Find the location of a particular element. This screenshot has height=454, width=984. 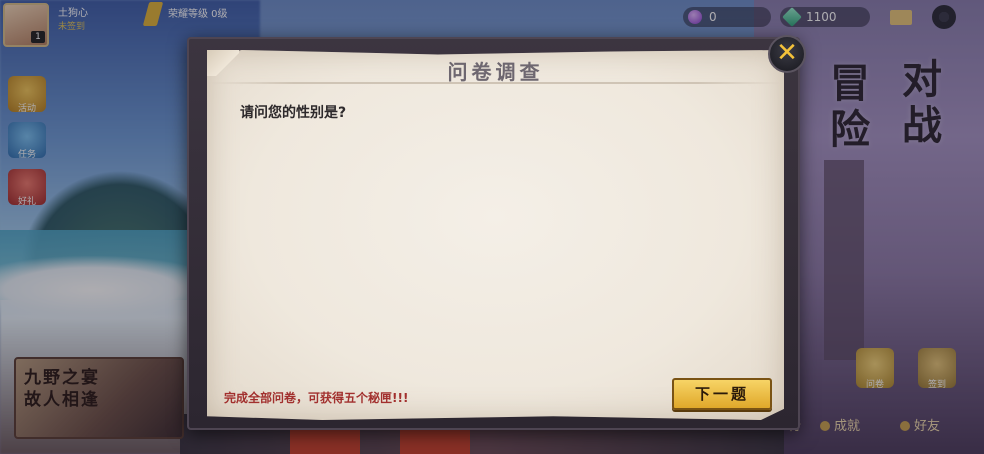

close-icon: ✕ is located at coordinates (787, 54).